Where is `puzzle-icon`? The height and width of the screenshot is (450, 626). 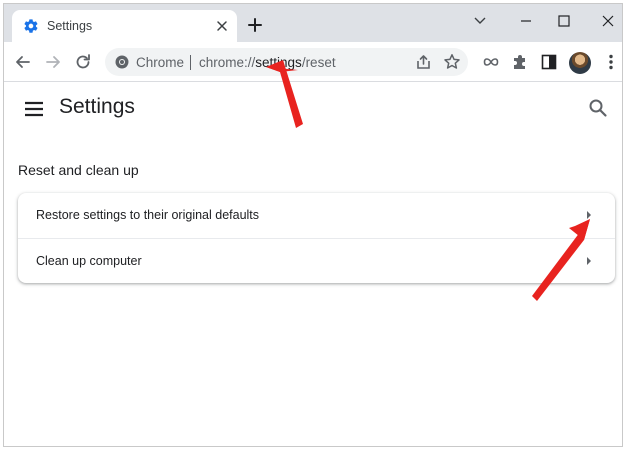
puzzle-icon is located at coordinates (520, 62).